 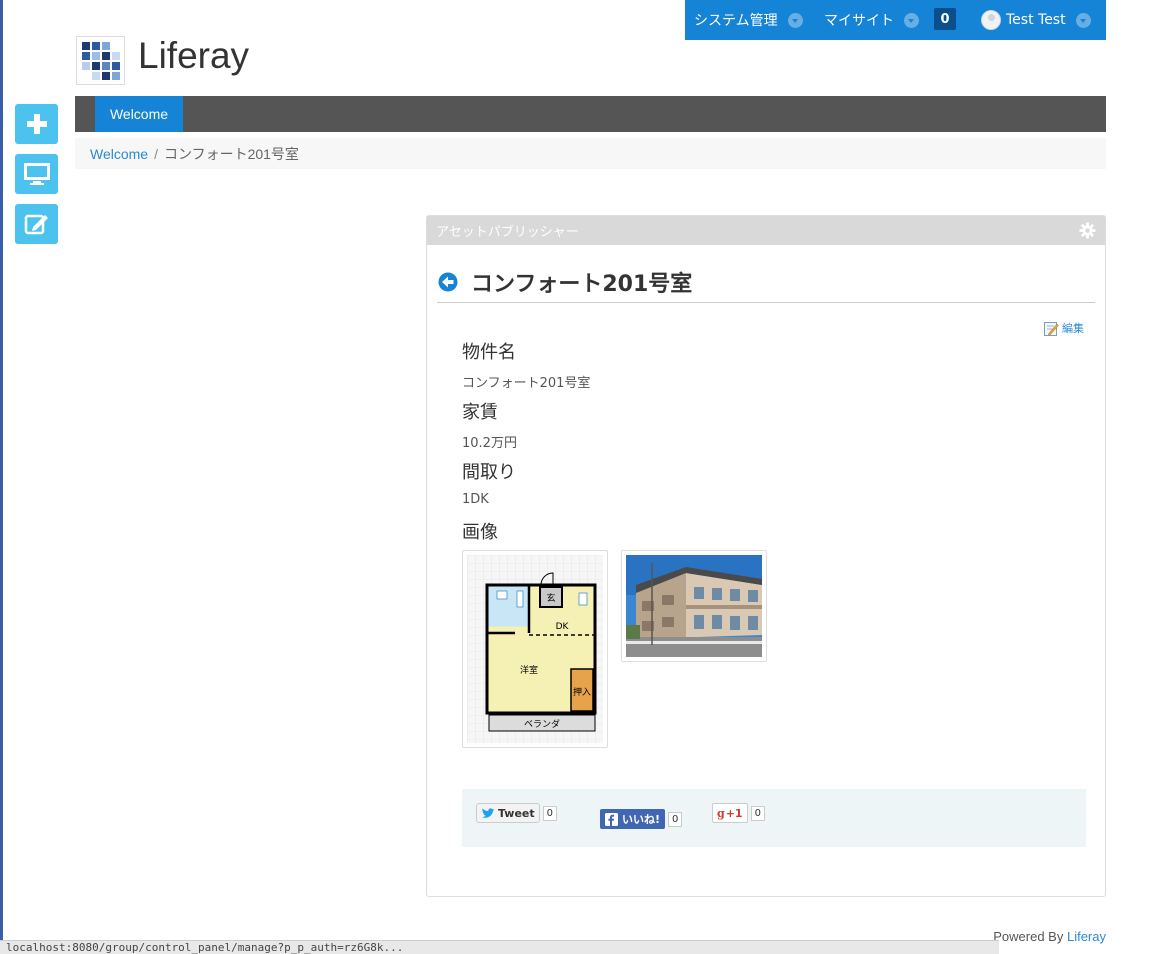 I want to click on tweet-button-face: Tweet, so click(x=508, y=813).